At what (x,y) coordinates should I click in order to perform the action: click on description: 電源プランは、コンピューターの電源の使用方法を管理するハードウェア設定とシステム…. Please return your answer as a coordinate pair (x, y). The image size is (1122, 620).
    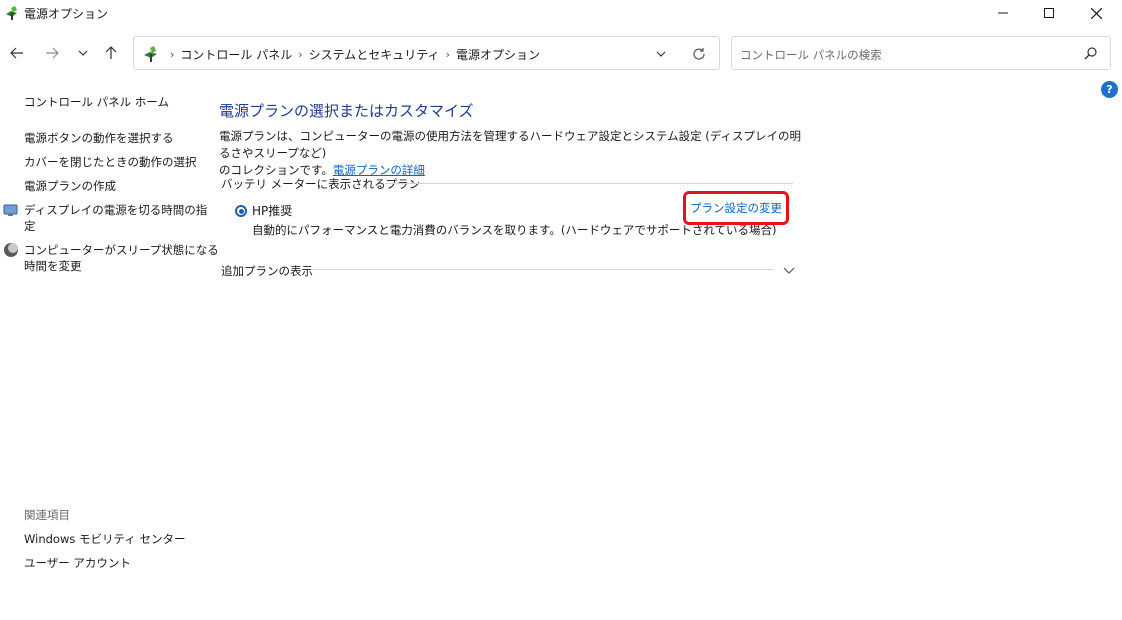
    Looking at the image, I should click on (511, 153).